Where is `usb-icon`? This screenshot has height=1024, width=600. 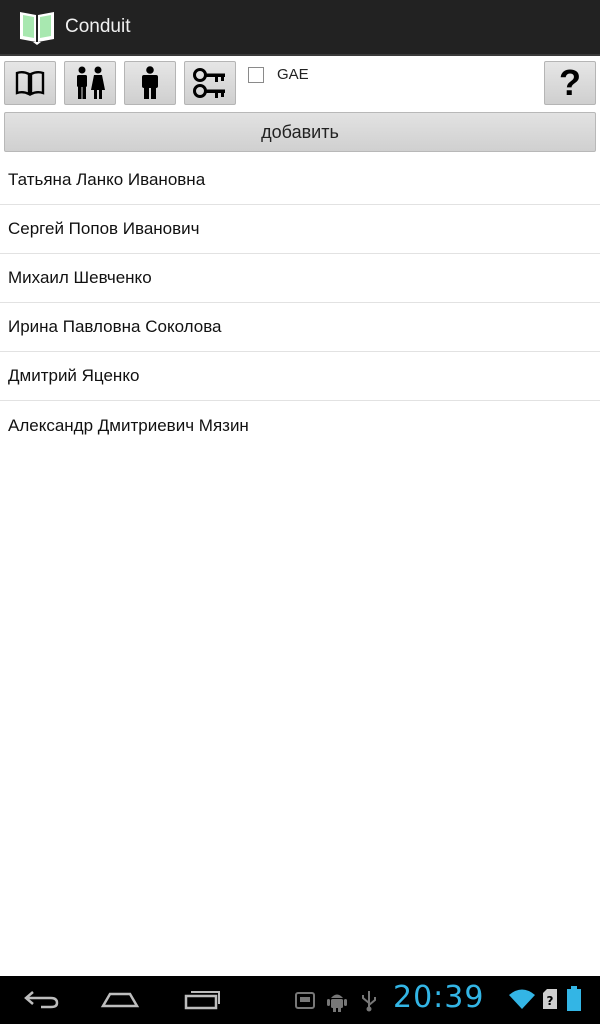
usb-icon is located at coordinates (369, 1001).